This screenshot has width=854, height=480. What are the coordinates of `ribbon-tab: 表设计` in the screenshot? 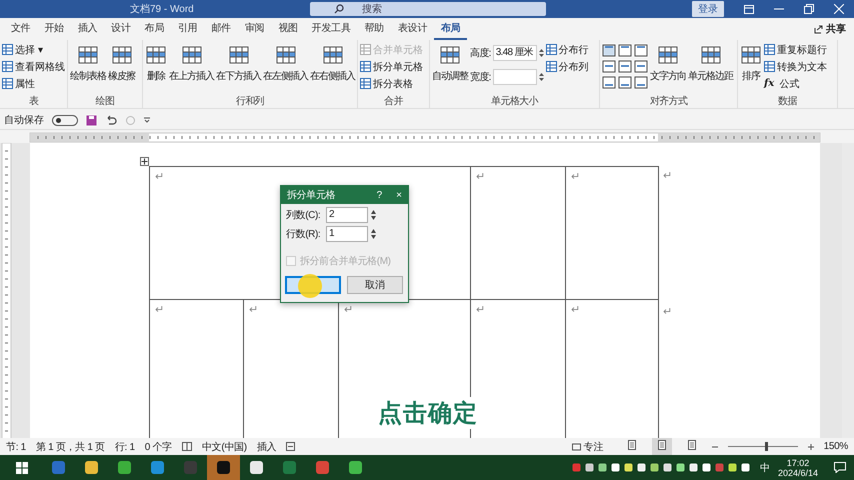 It's located at (412, 29).